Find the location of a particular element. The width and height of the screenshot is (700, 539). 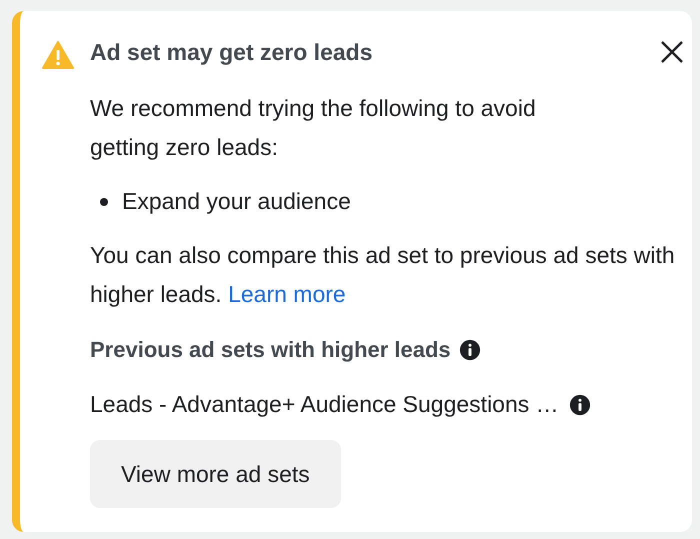

bullet-icon is located at coordinates (104, 202).